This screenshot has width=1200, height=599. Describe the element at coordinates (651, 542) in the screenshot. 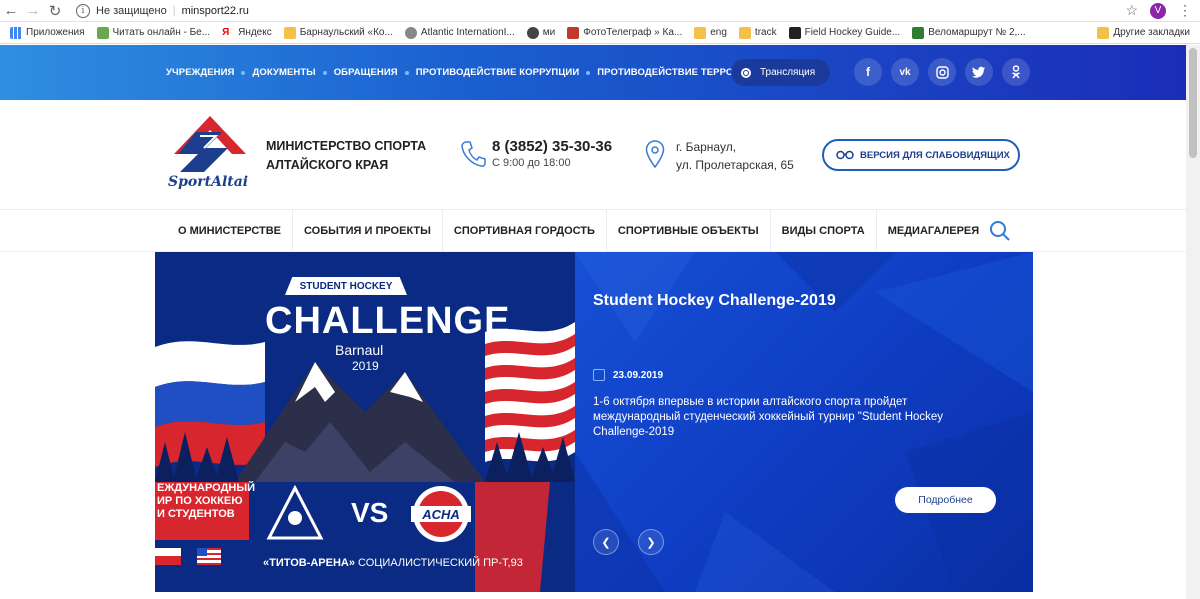

I see `next-slide-button: ❯` at that location.